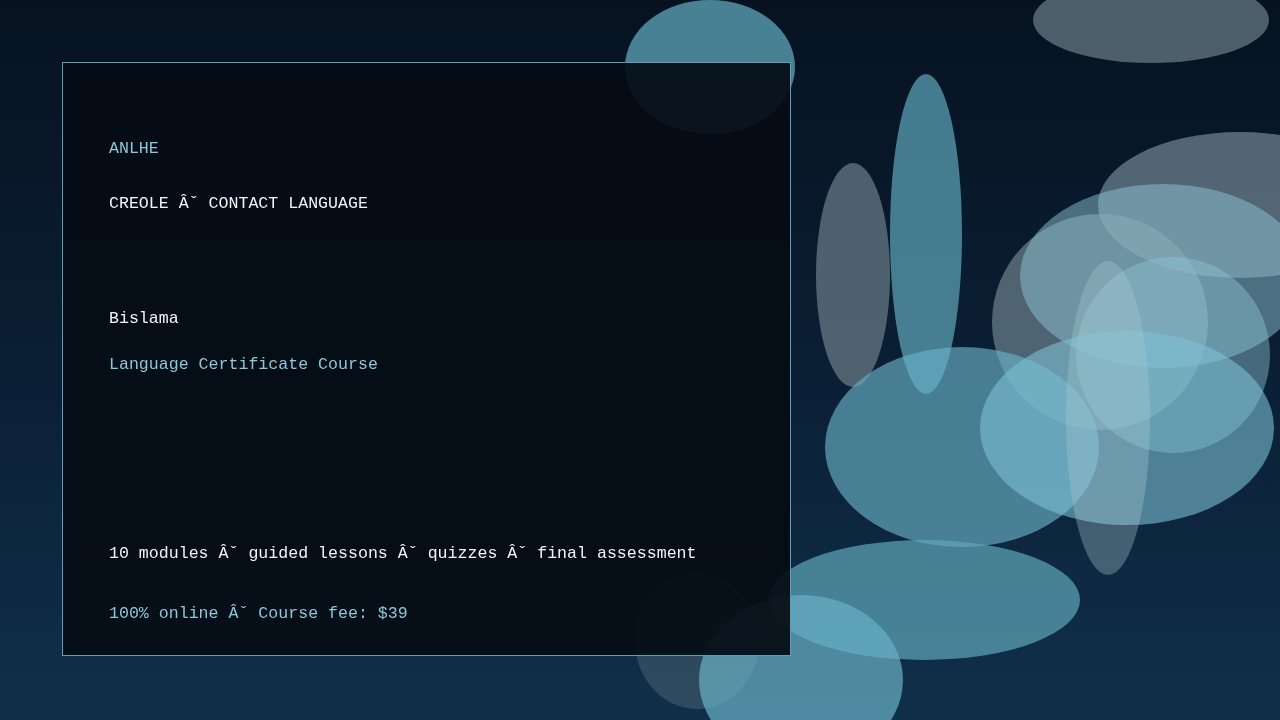  Describe the element at coordinates (238, 204) in the screenshot. I see `category-label: CREOLE Âˇ CONTACT LANGUAGE` at that location.